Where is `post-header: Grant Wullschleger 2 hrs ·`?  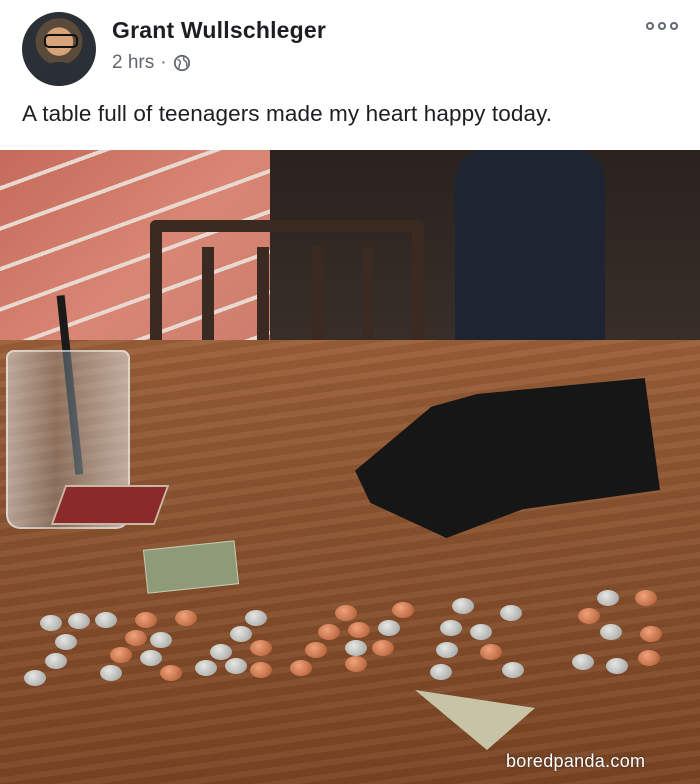
post-header: Grant Wullschleger 2 hrs · is located at coordinates (350, 47).